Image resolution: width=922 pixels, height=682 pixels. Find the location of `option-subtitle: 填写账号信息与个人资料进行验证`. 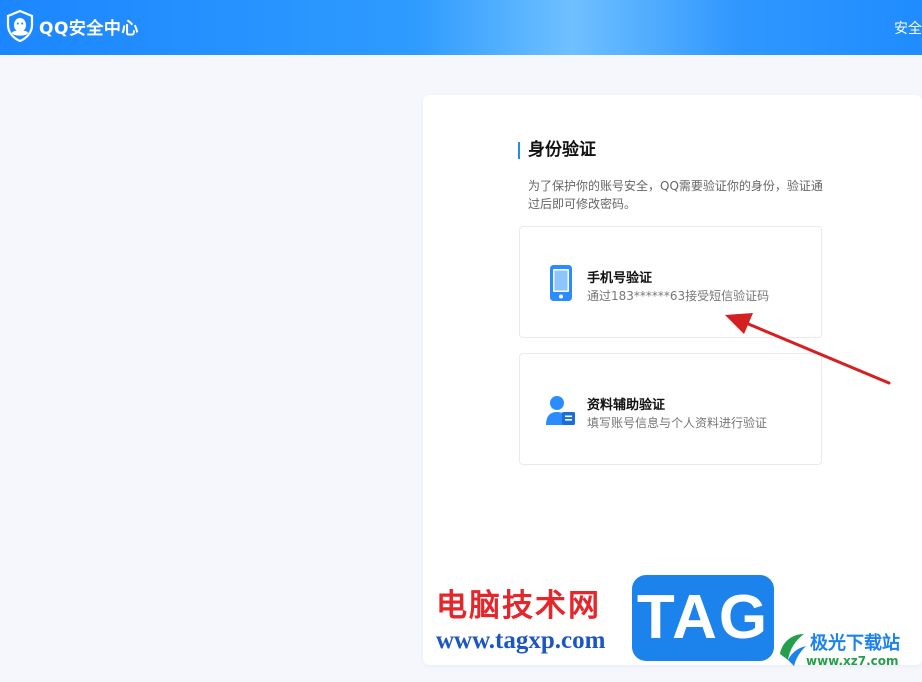

option-subtitle: 填写账号信息与个人资料进行验证 is located at coordinates (677, 423).